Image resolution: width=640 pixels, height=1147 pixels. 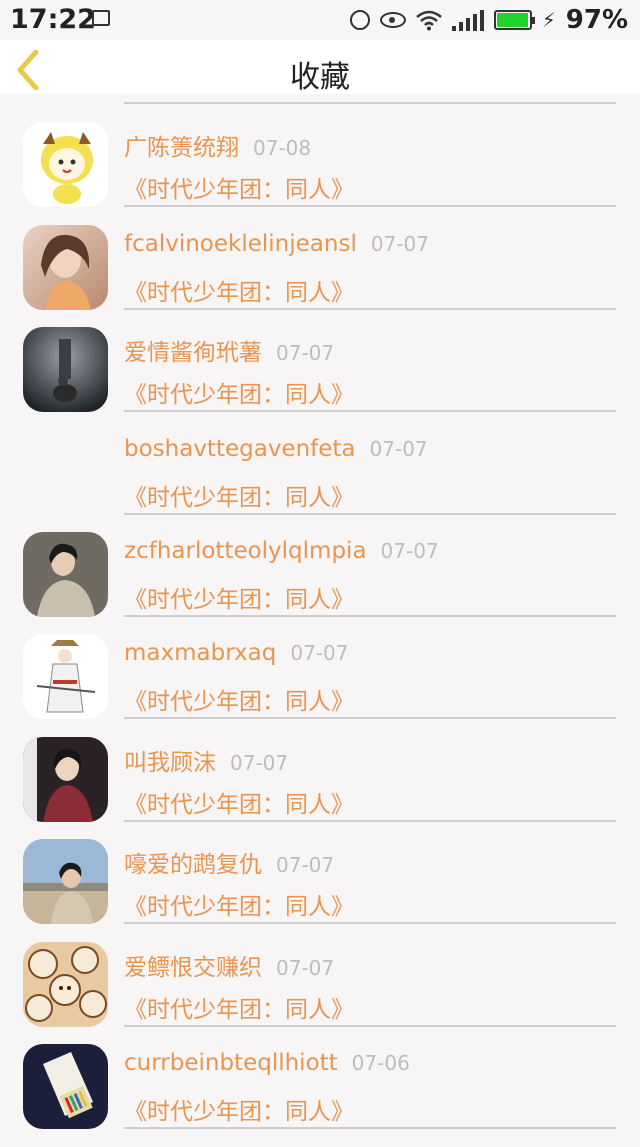 I want to click on list-item: 爱情酱徇玳薯 07-07 《时代少年团：同人》, so click(x=320, y=378).